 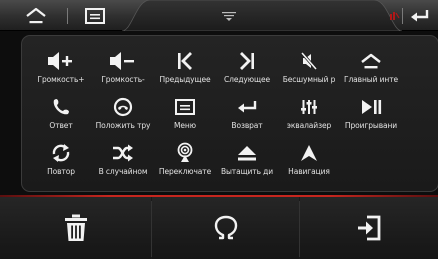 I want to click on volume-down-icon, so click(x=122, y=61).